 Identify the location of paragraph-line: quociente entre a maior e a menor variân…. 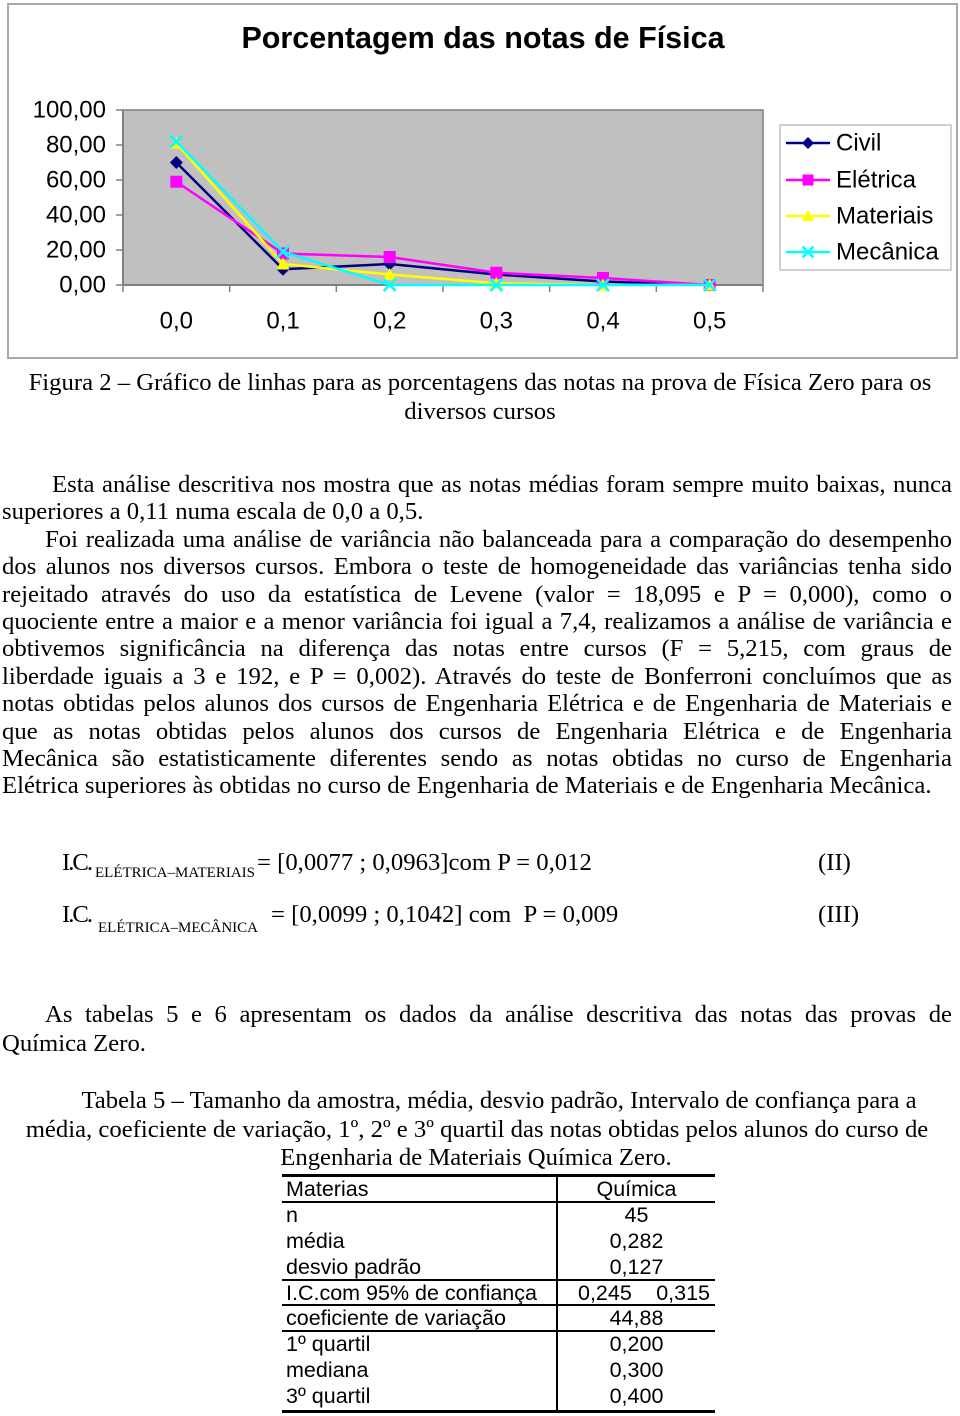
(477, 621).